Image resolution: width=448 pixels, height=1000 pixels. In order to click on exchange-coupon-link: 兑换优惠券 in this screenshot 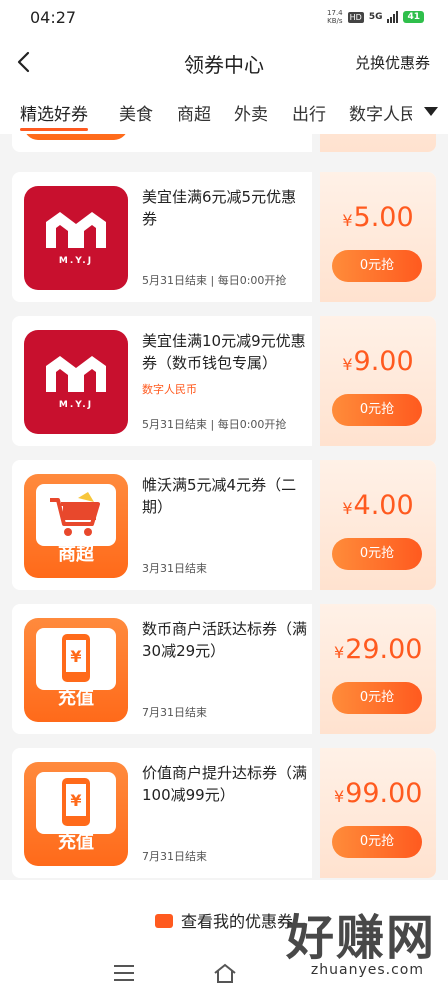, I will do `click(392, 62)`.